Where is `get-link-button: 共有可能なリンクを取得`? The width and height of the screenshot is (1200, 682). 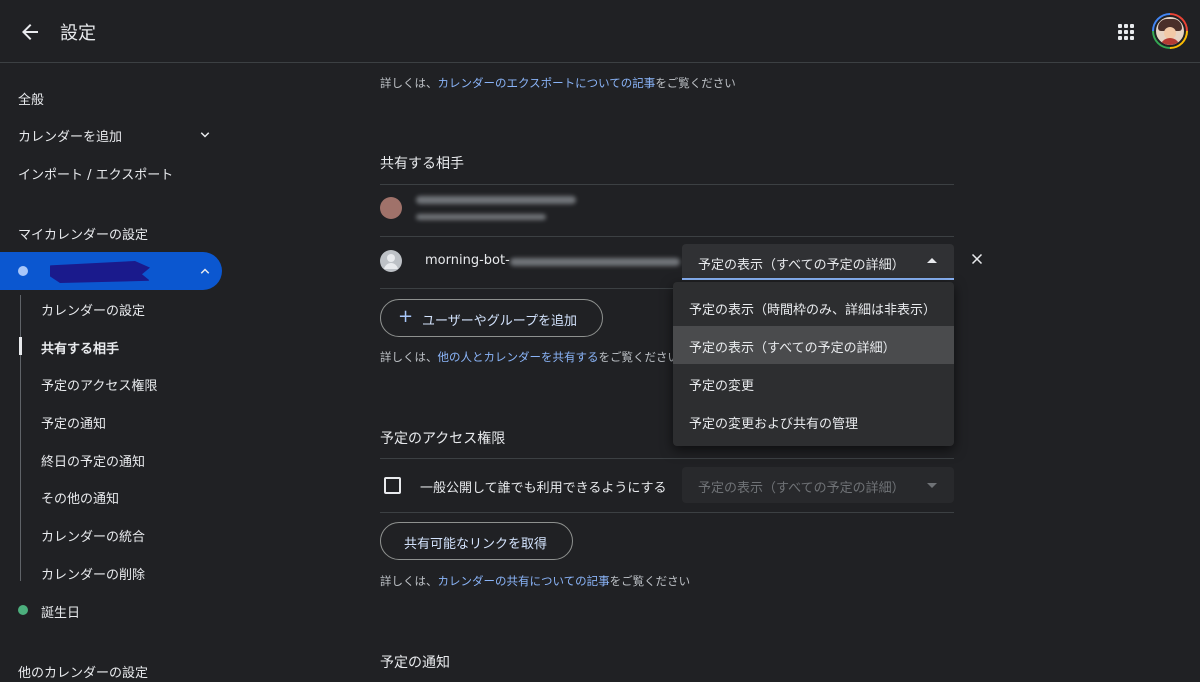 get-link-button: 共有可能なリンクを取得 is located at coordinates (476, 541).